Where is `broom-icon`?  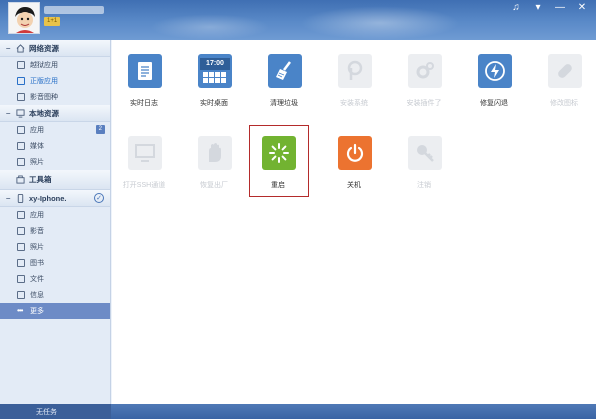
broom-icon is located at coordinates (285, 71).